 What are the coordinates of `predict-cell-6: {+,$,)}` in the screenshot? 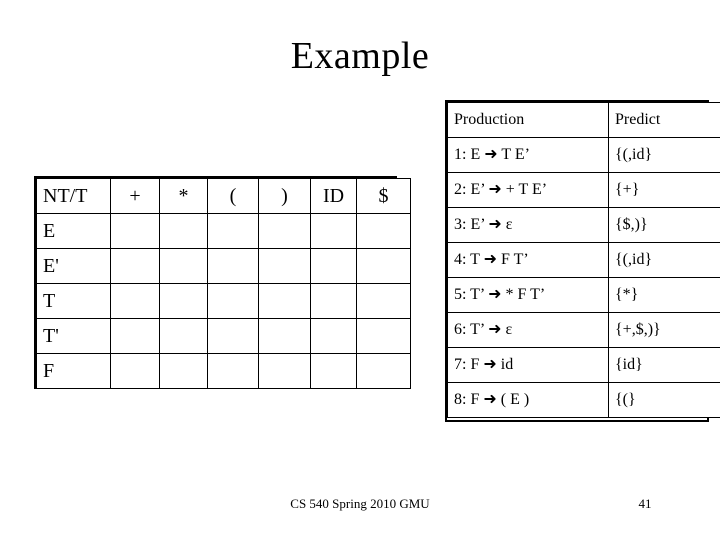 It's located at (664, 330).